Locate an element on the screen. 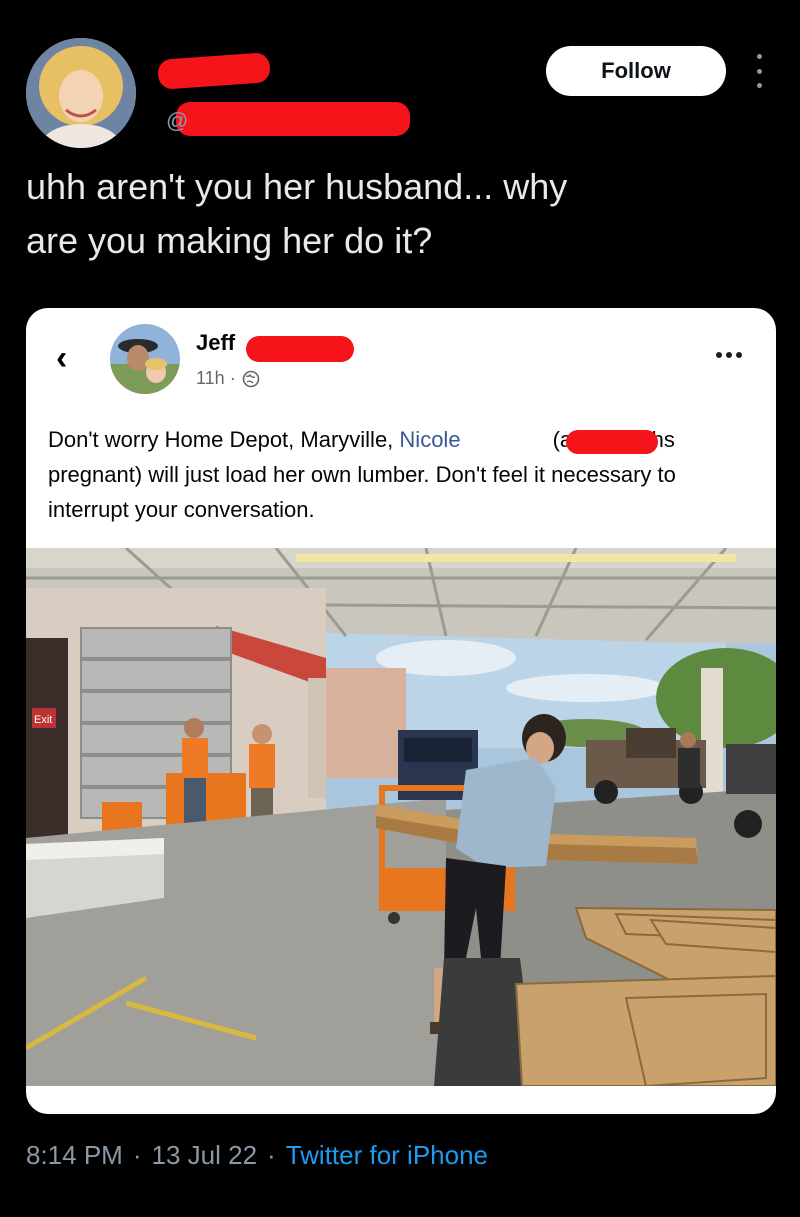 Image resolution: width=800 pixels, height=1217 pixels. post-author-avatar is located at coordinates (145, 359).